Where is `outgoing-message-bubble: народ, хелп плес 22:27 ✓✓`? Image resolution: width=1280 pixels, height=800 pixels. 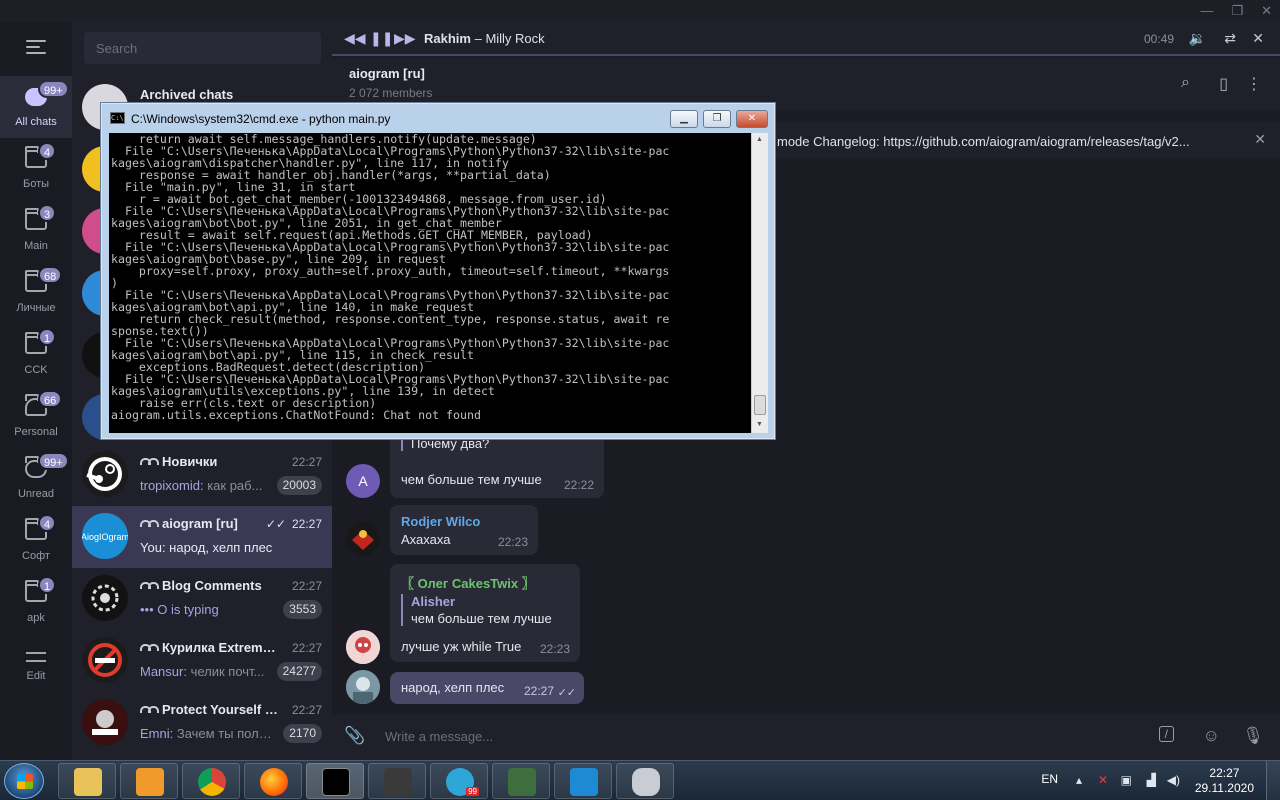
outgoing-message-bubble: народ, хелп плес 22:27 ✓✓ is located at coordinates (487, 688).